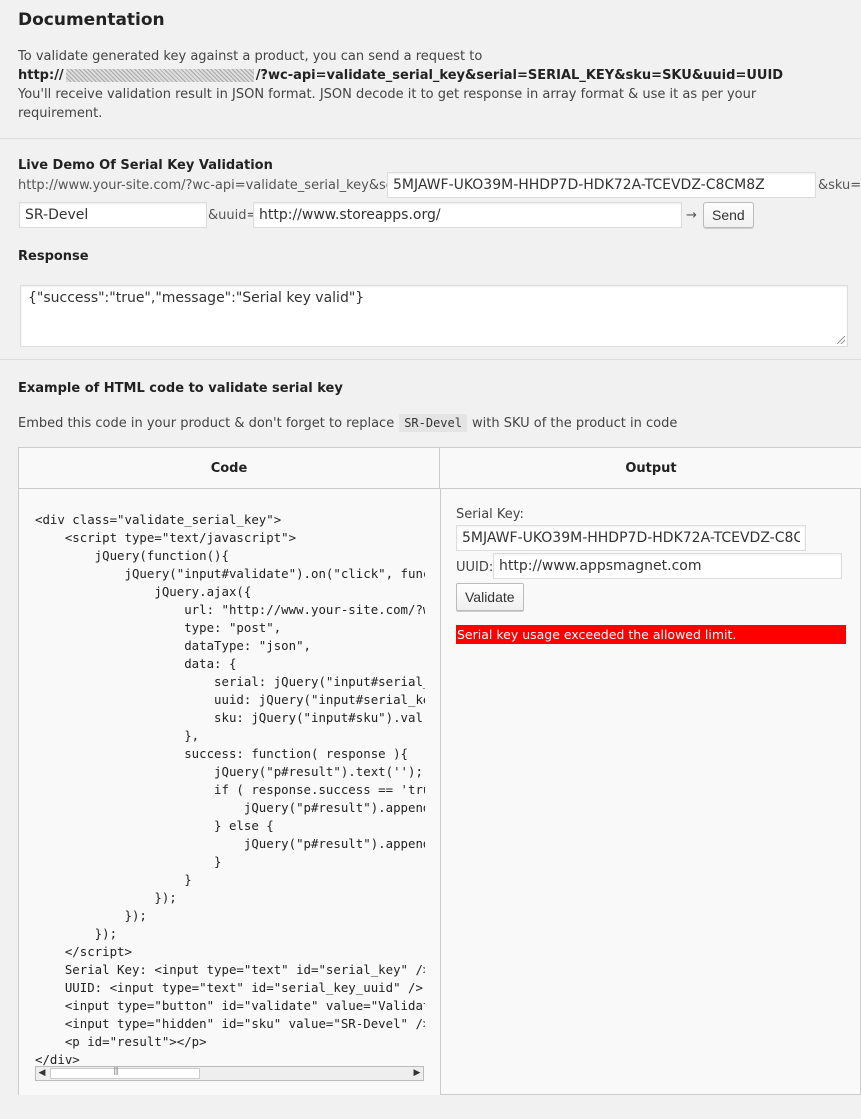 The width and height of the screenshot is (861, 1119). I want to click on sku-input, so click(113, 215).